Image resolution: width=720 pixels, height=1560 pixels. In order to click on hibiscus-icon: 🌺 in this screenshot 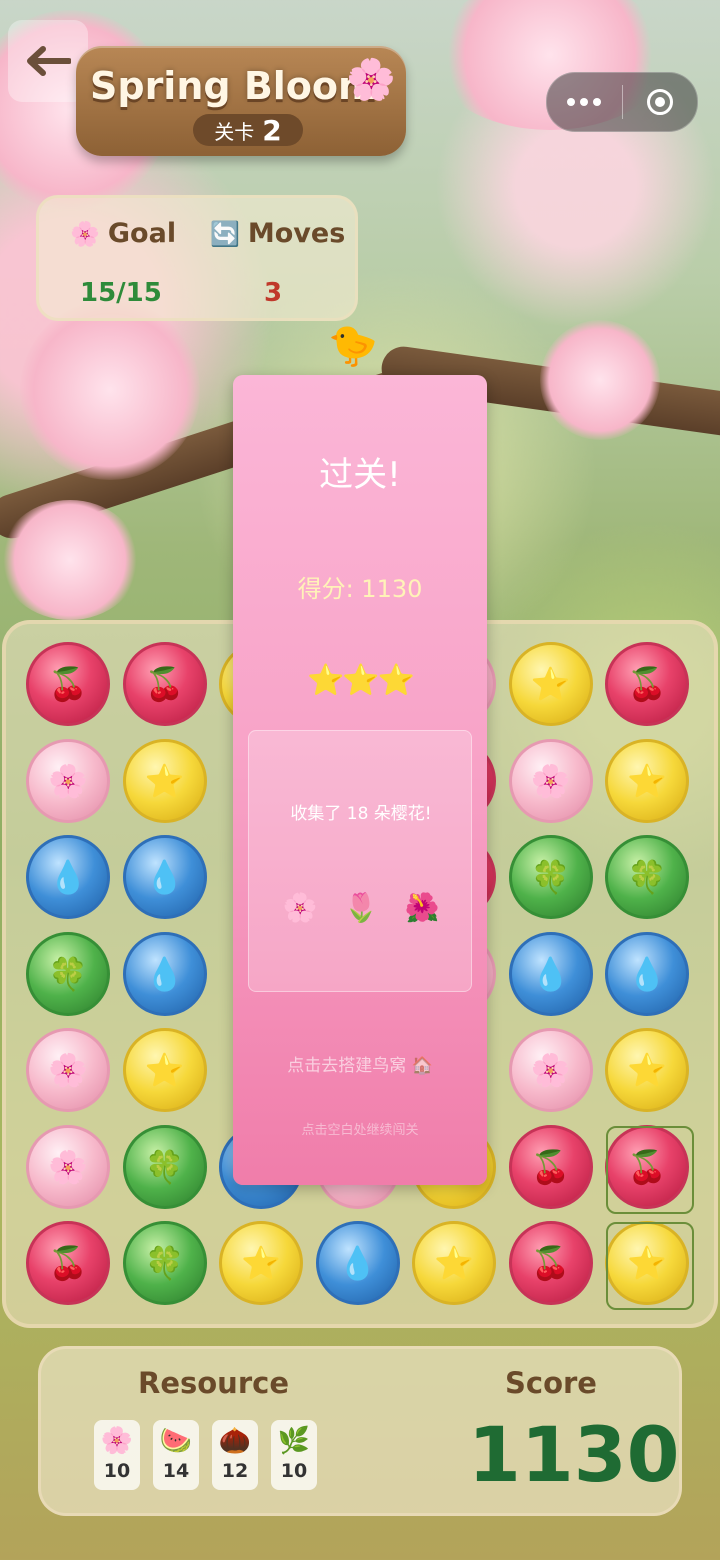, I will do `click(422, 907)`.